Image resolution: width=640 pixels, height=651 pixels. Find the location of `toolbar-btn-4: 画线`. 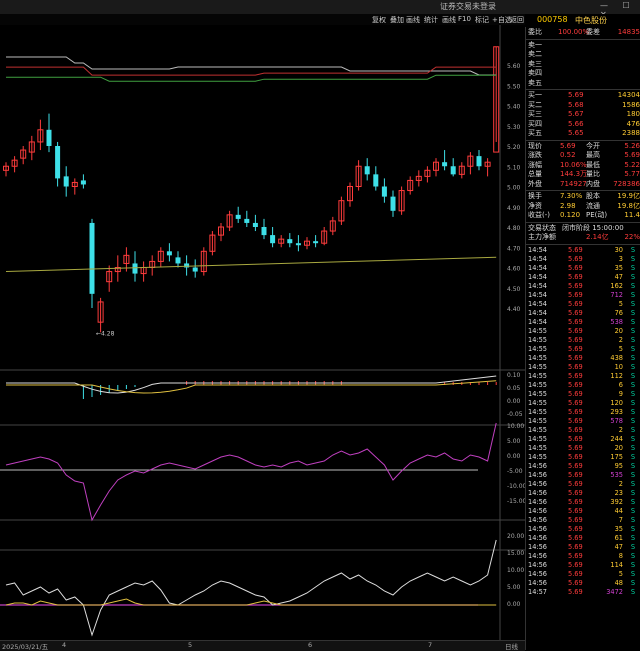

toolbar-btn-4: 画线 is located at coordinates (449, 20).